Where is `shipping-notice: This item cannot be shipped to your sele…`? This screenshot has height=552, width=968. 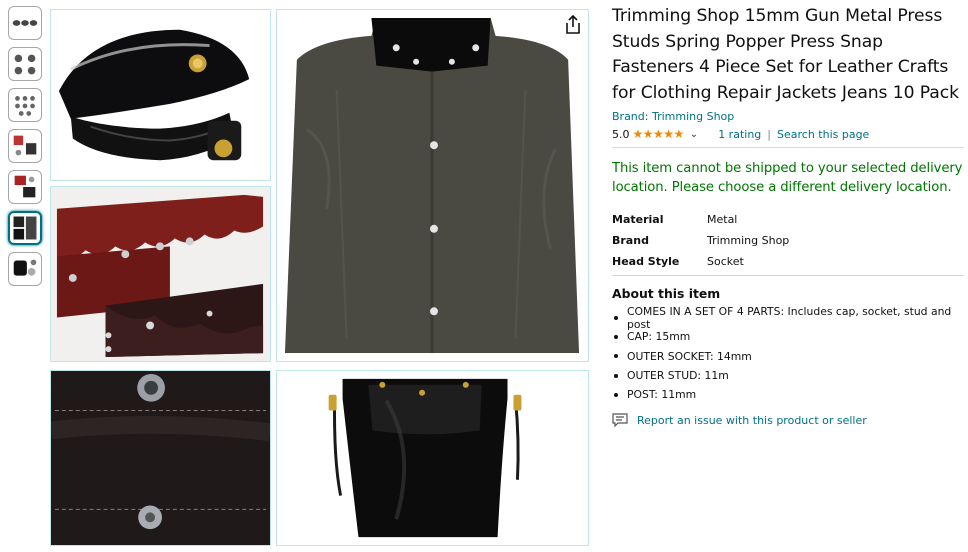
shipping-notice: This item cannot be shipped to your sele… is located at coordinates (787, 178).